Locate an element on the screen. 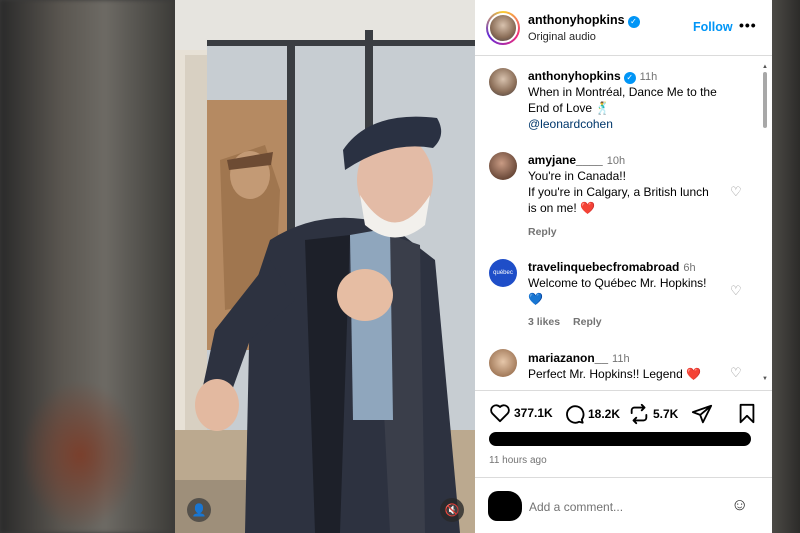 This screenshot has width=800, height=533. comment-line: You're in Canada!! is located at coordinates (577, 176).